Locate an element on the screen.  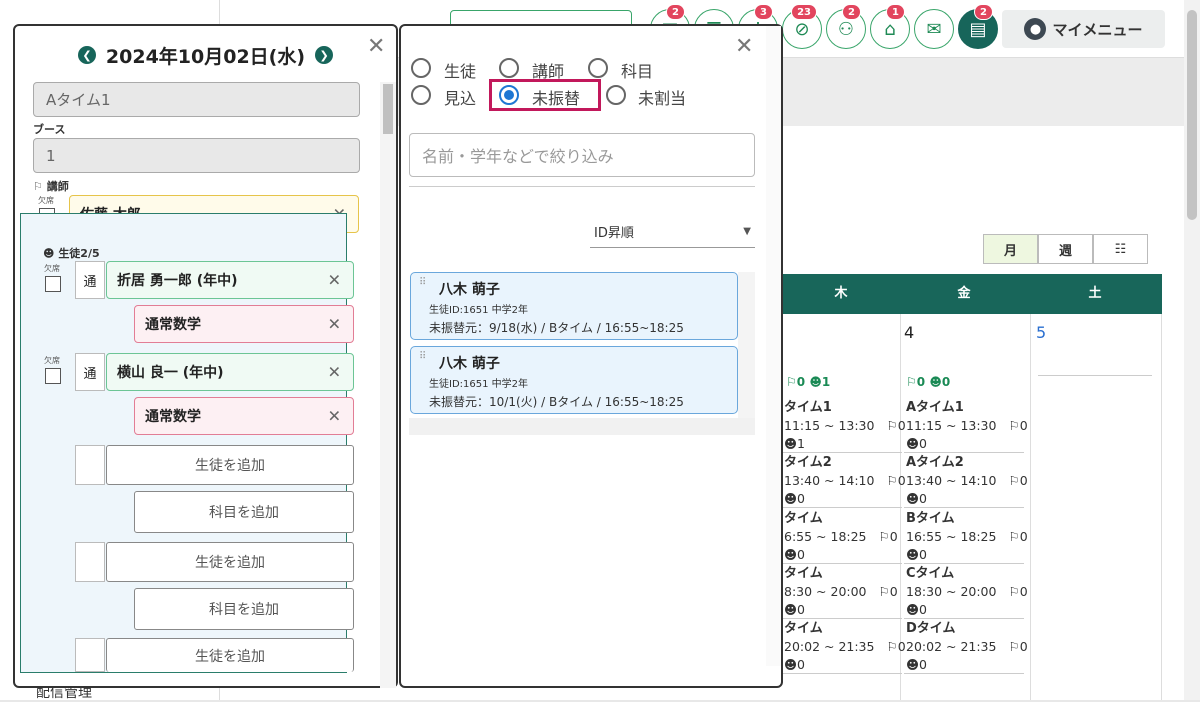
student-name: 折居 勇一郎 (年中) is located at coordinates (177, 281).